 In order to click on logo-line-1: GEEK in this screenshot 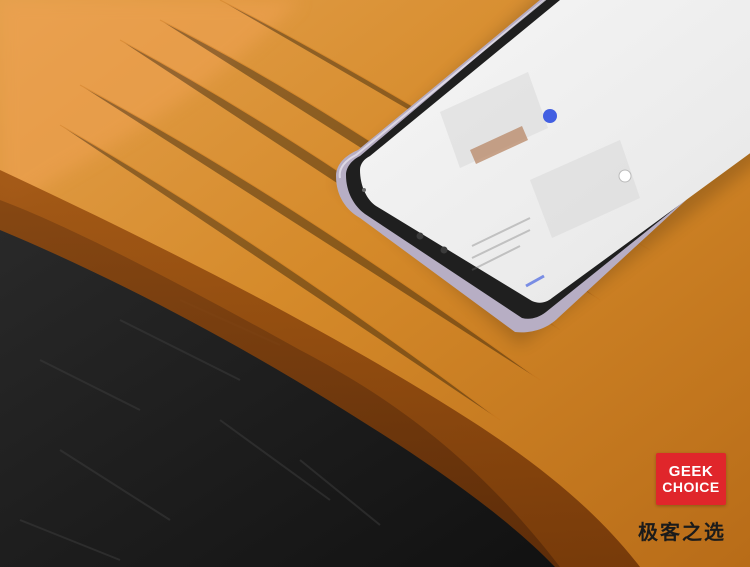, I will do `click(691, 471)`.